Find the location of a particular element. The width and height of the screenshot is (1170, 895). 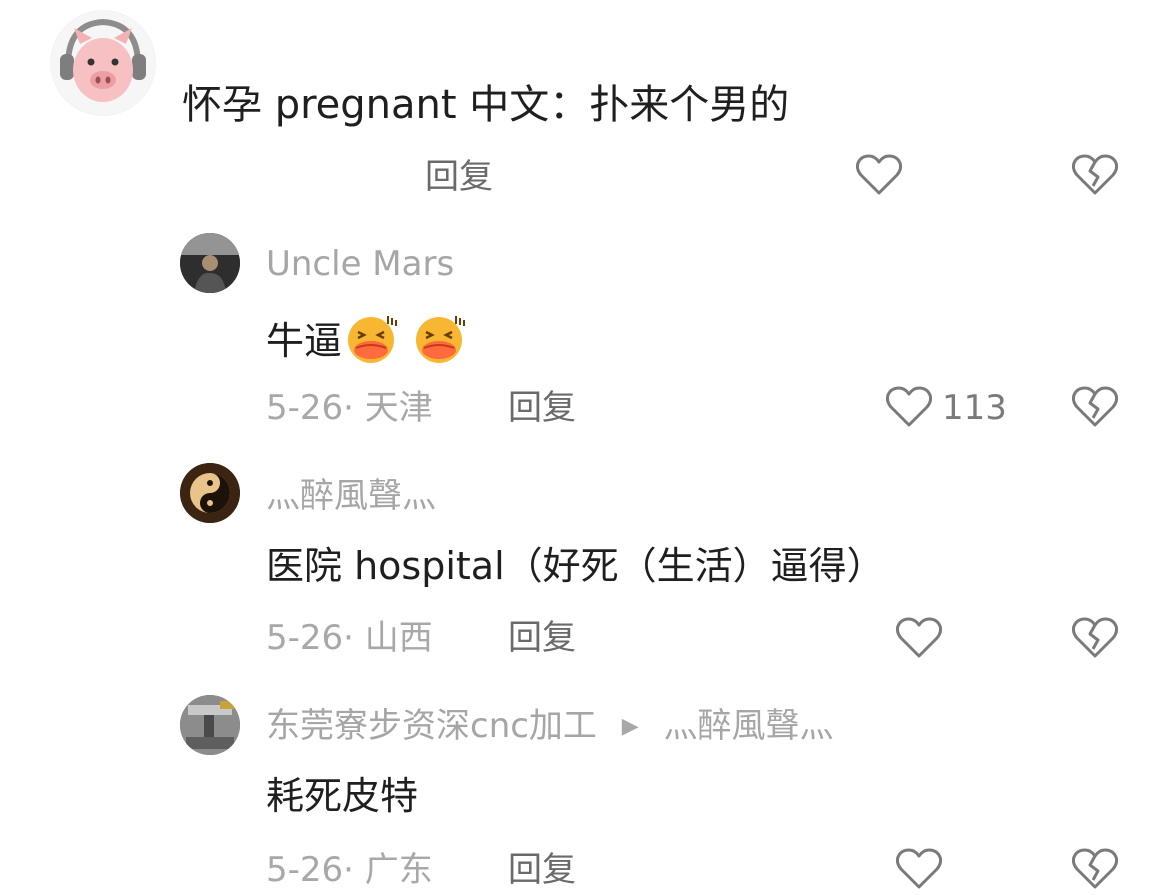

username: 东莞寮步资深cnc加工 is located at coordinates (431, 726).